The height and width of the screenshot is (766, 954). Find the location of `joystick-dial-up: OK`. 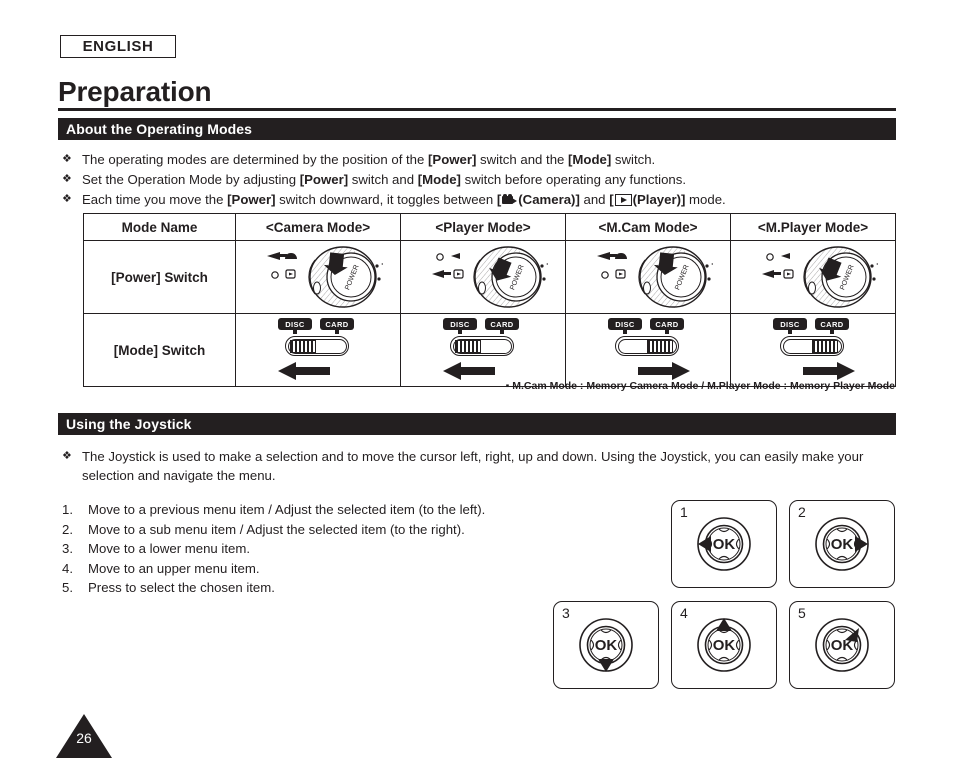

joystick-dial-up: OK is located at coordinates (724, 645).